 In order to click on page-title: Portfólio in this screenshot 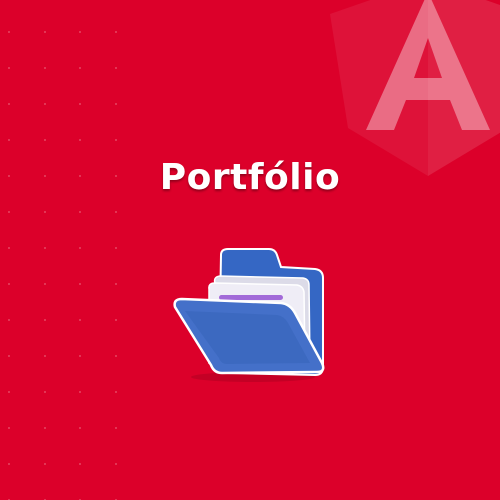, I will do `click(250, 177)`.